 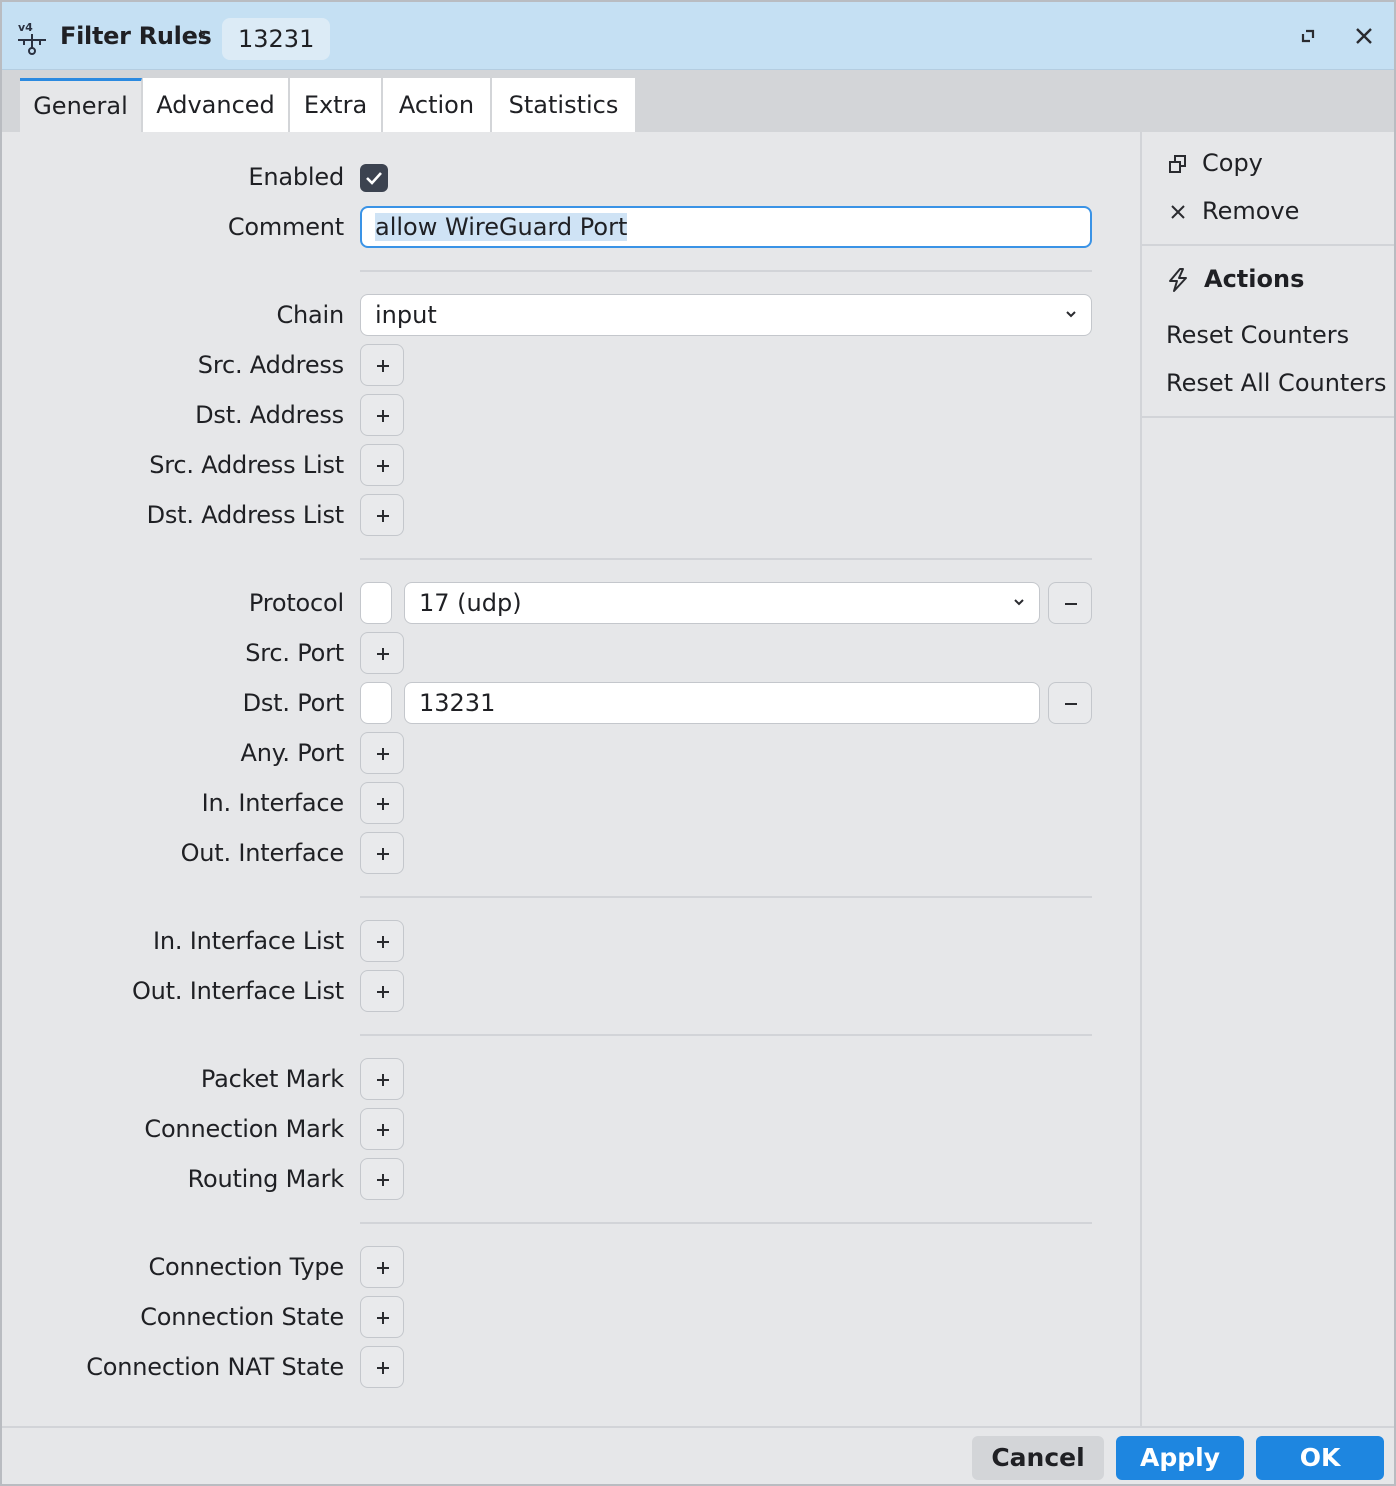 What do you see at coordinates (237, 991) in the screenshot?
I see `out-interface-list-label: Out. Interface List` at bounding box center [237, 991].